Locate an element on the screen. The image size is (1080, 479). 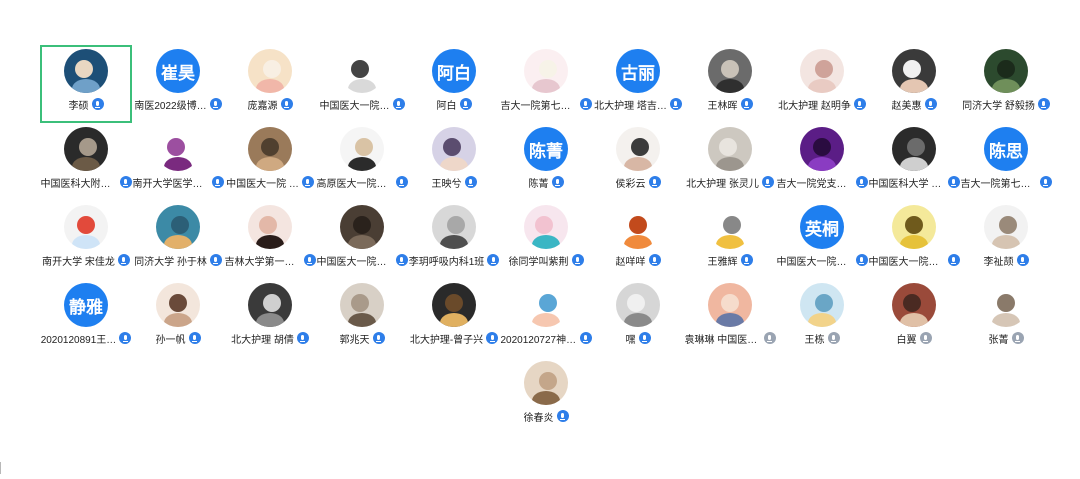
participant-name: 中国医大一院荷鑫 is located at coordinates (906, 262).